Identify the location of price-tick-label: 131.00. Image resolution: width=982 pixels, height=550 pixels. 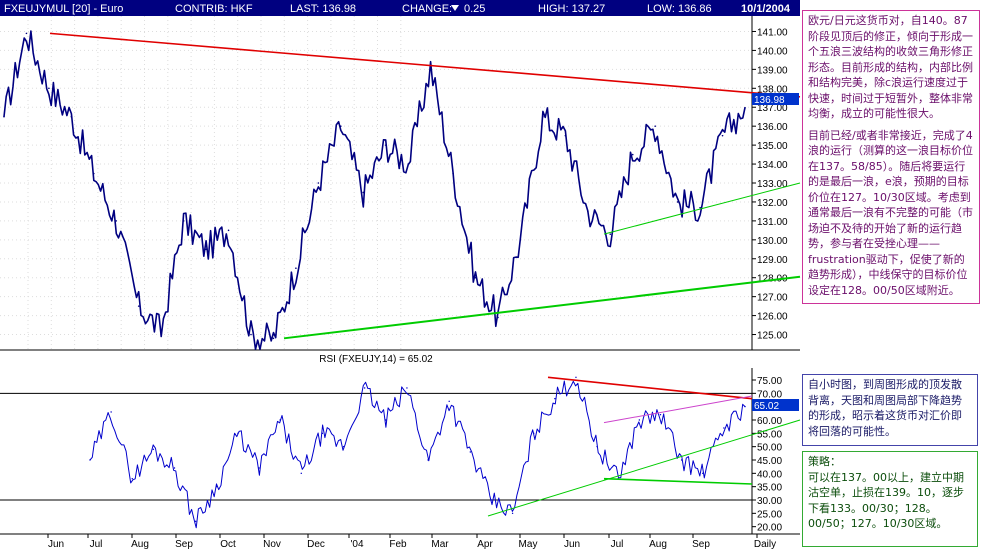
(772, 222).